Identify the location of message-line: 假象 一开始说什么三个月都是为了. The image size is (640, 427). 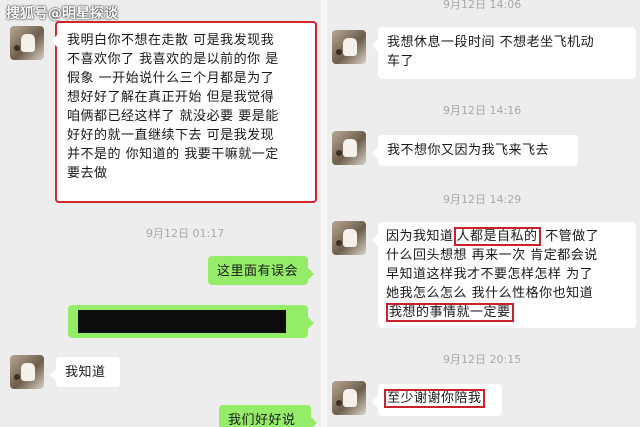
(171, 78).